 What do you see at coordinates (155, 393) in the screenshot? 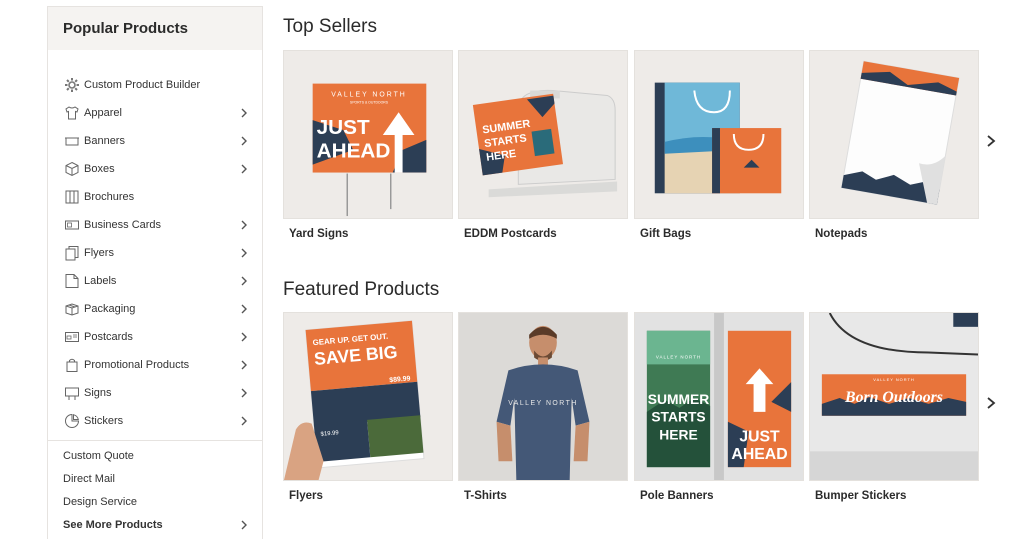
I see `sidebar-item-signs: Signs` at bounding box center [155, 393].